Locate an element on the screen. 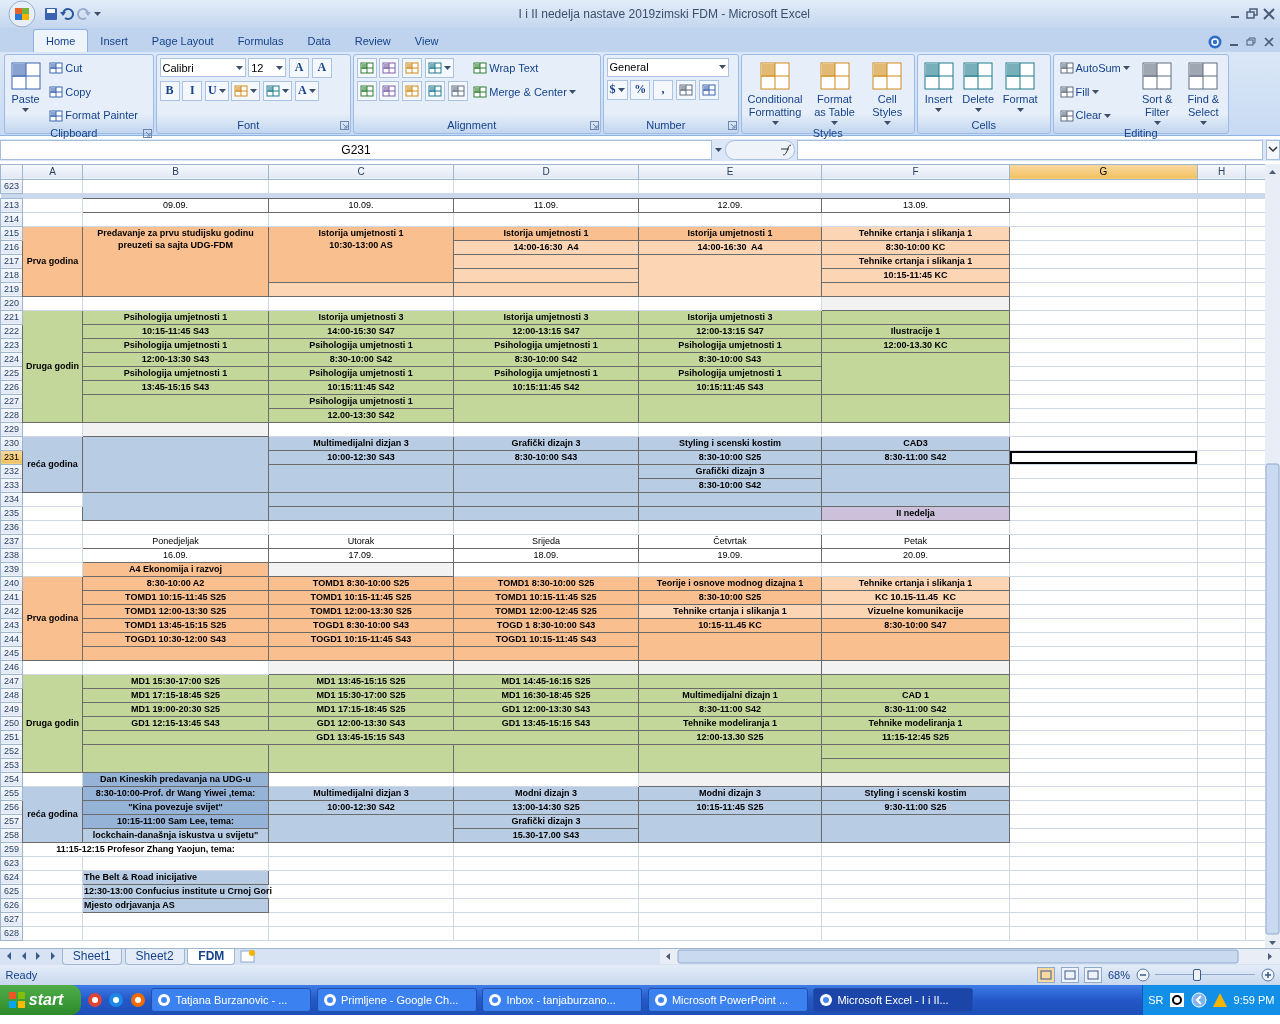  toolbar-button: B is located at coordinates (169, 90).